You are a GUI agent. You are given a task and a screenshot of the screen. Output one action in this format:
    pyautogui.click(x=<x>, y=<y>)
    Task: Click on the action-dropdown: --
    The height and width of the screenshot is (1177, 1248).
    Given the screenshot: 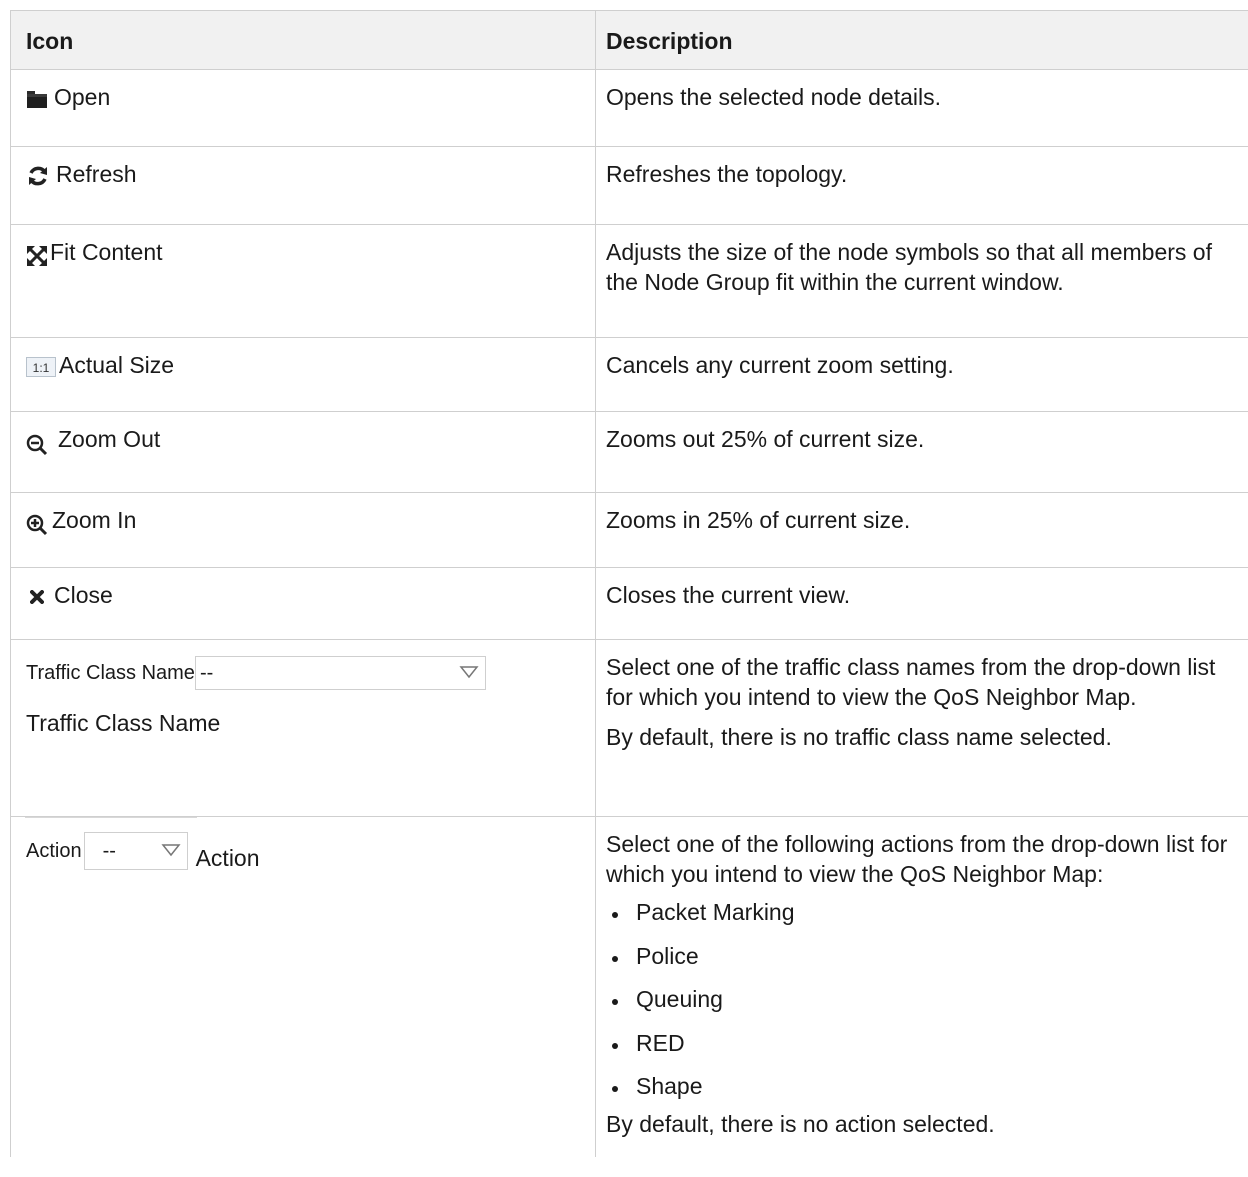 What is the action you would take?
    pyautogui.click(x=135, y=851)
    